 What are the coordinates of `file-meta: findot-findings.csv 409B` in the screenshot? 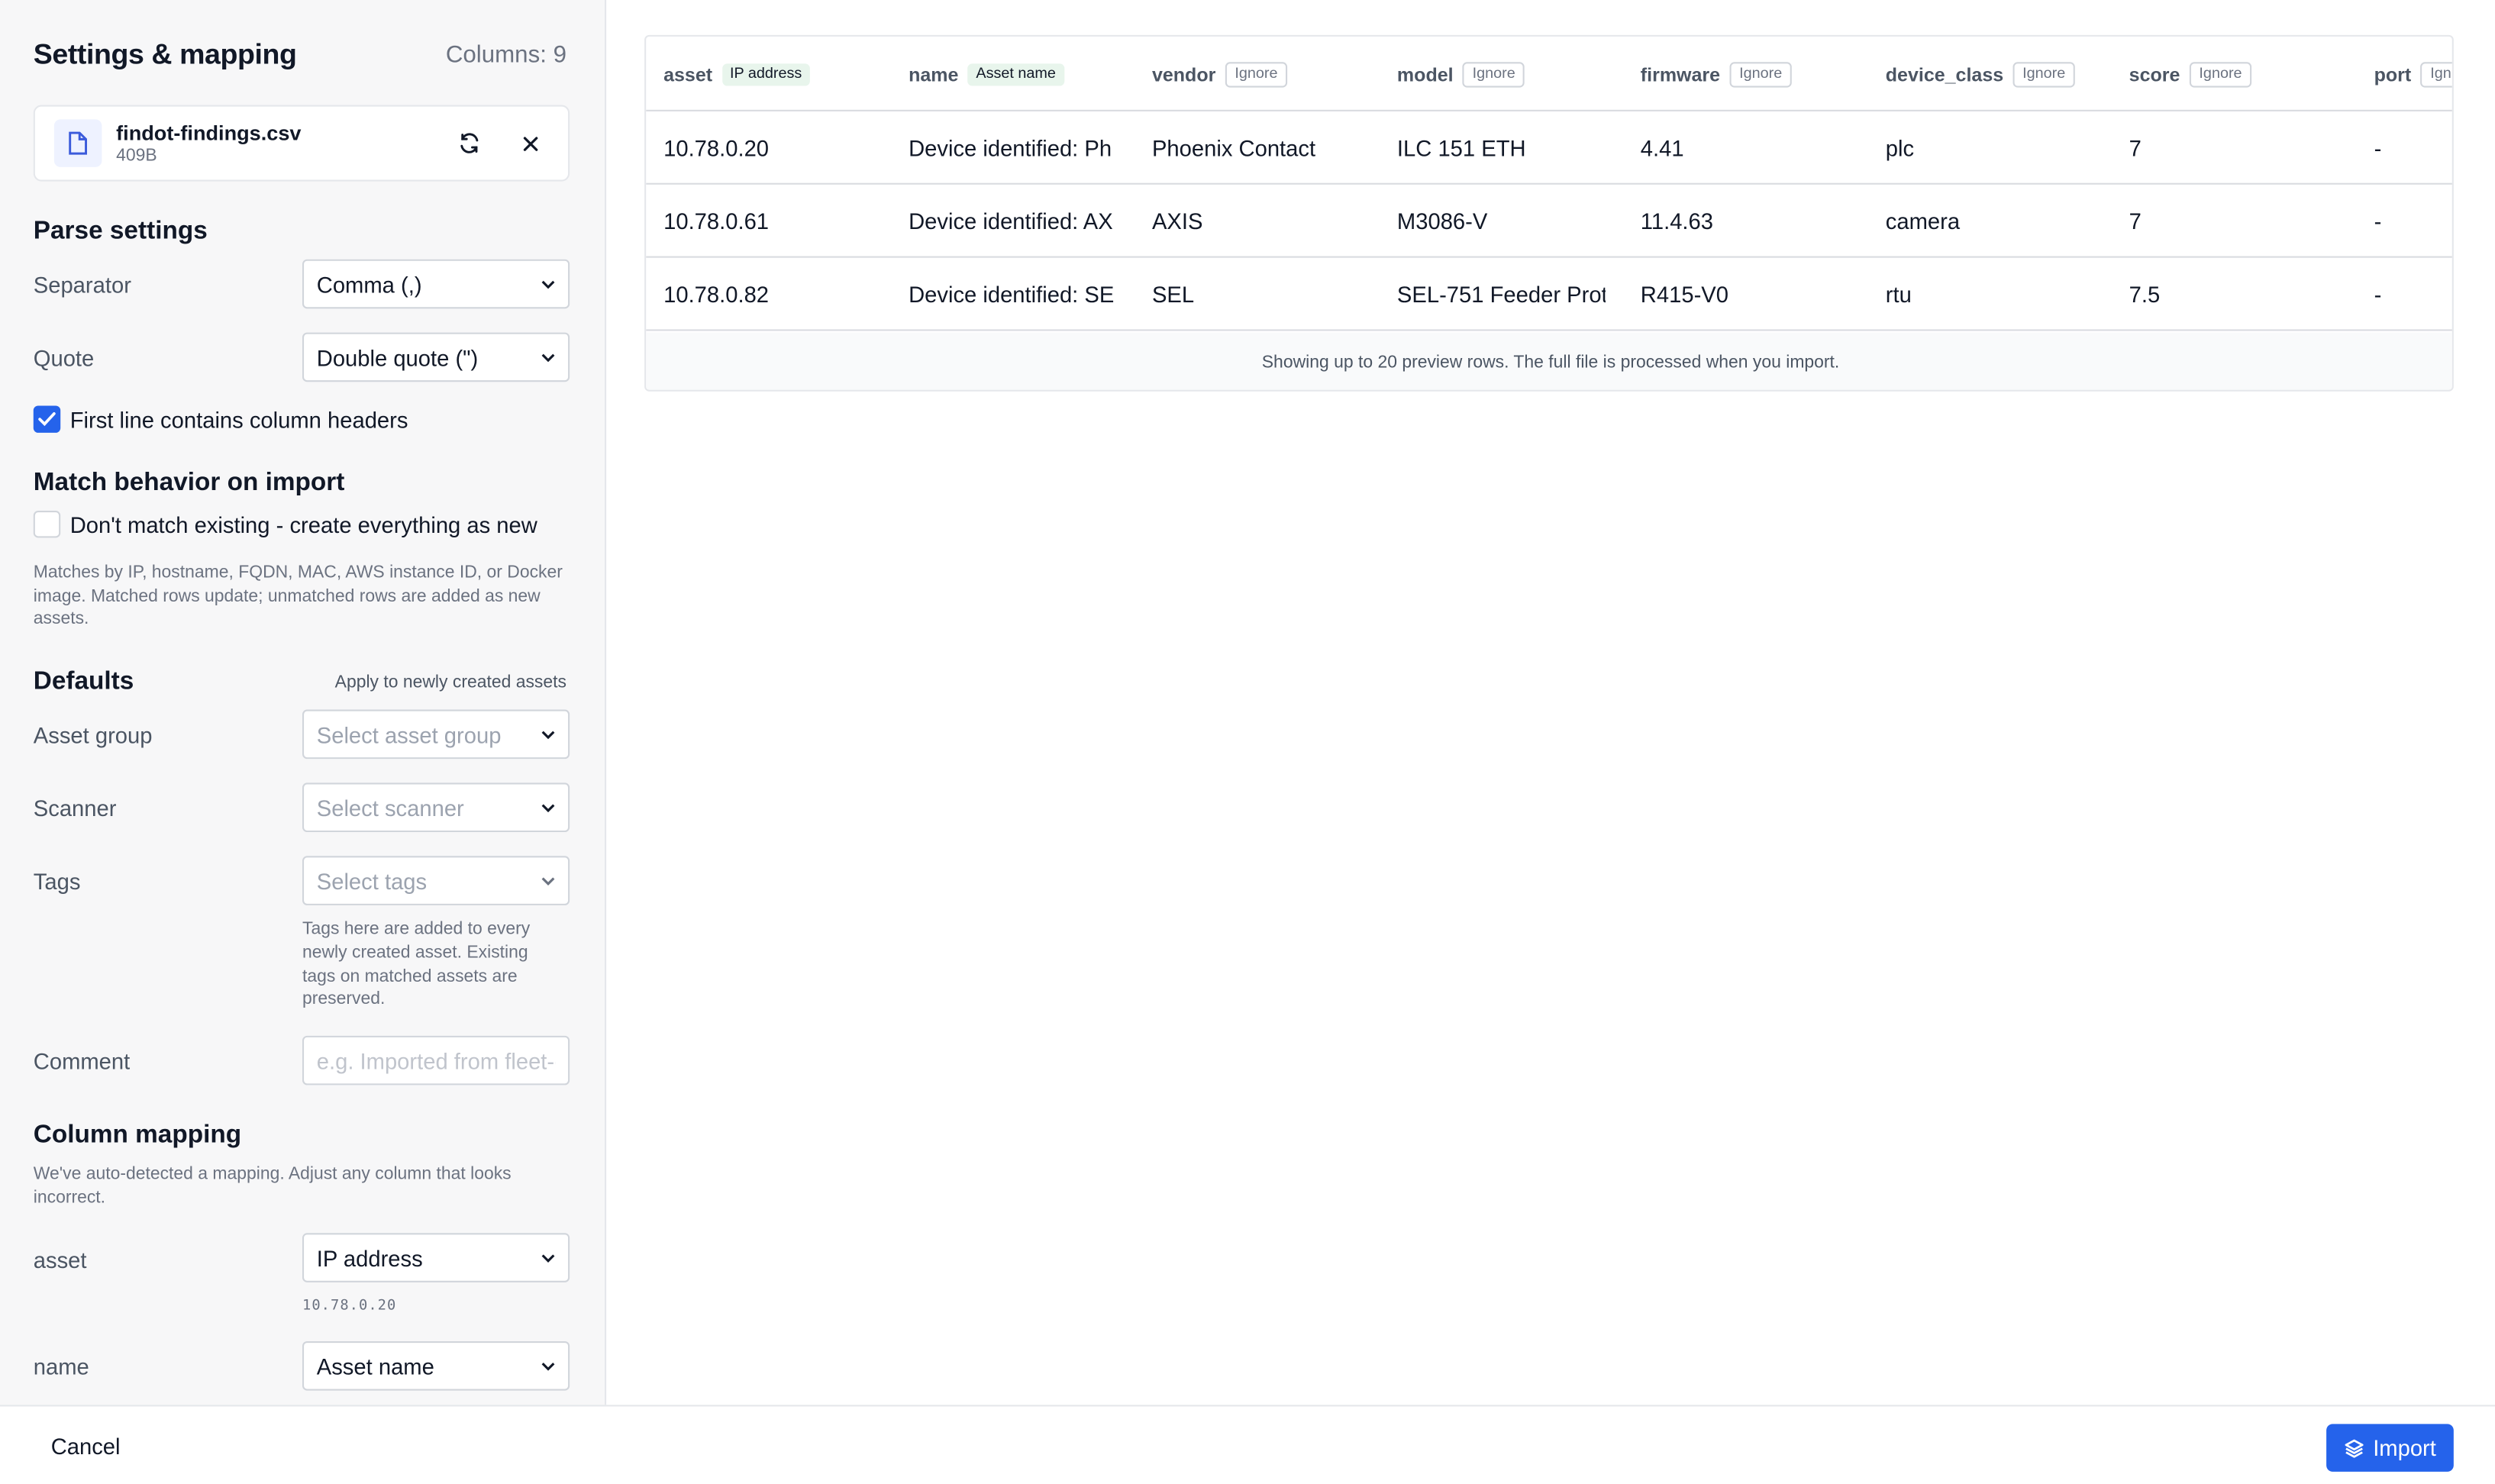 It's located at (272, 143).